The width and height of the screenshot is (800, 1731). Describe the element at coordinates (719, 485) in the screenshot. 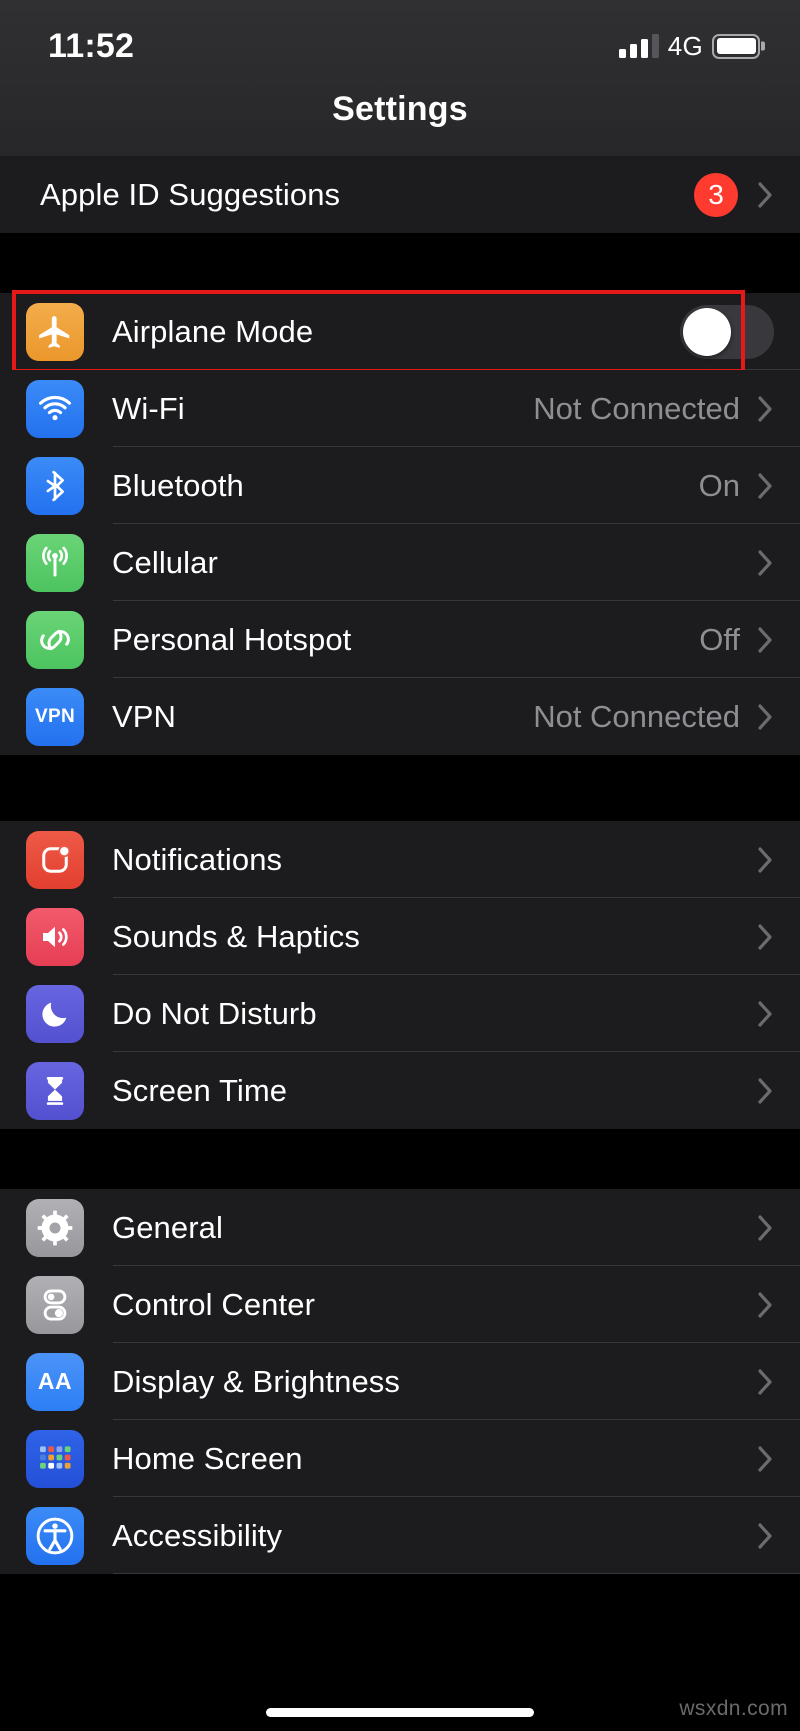

I see `bluetooth-value: On` at that location.